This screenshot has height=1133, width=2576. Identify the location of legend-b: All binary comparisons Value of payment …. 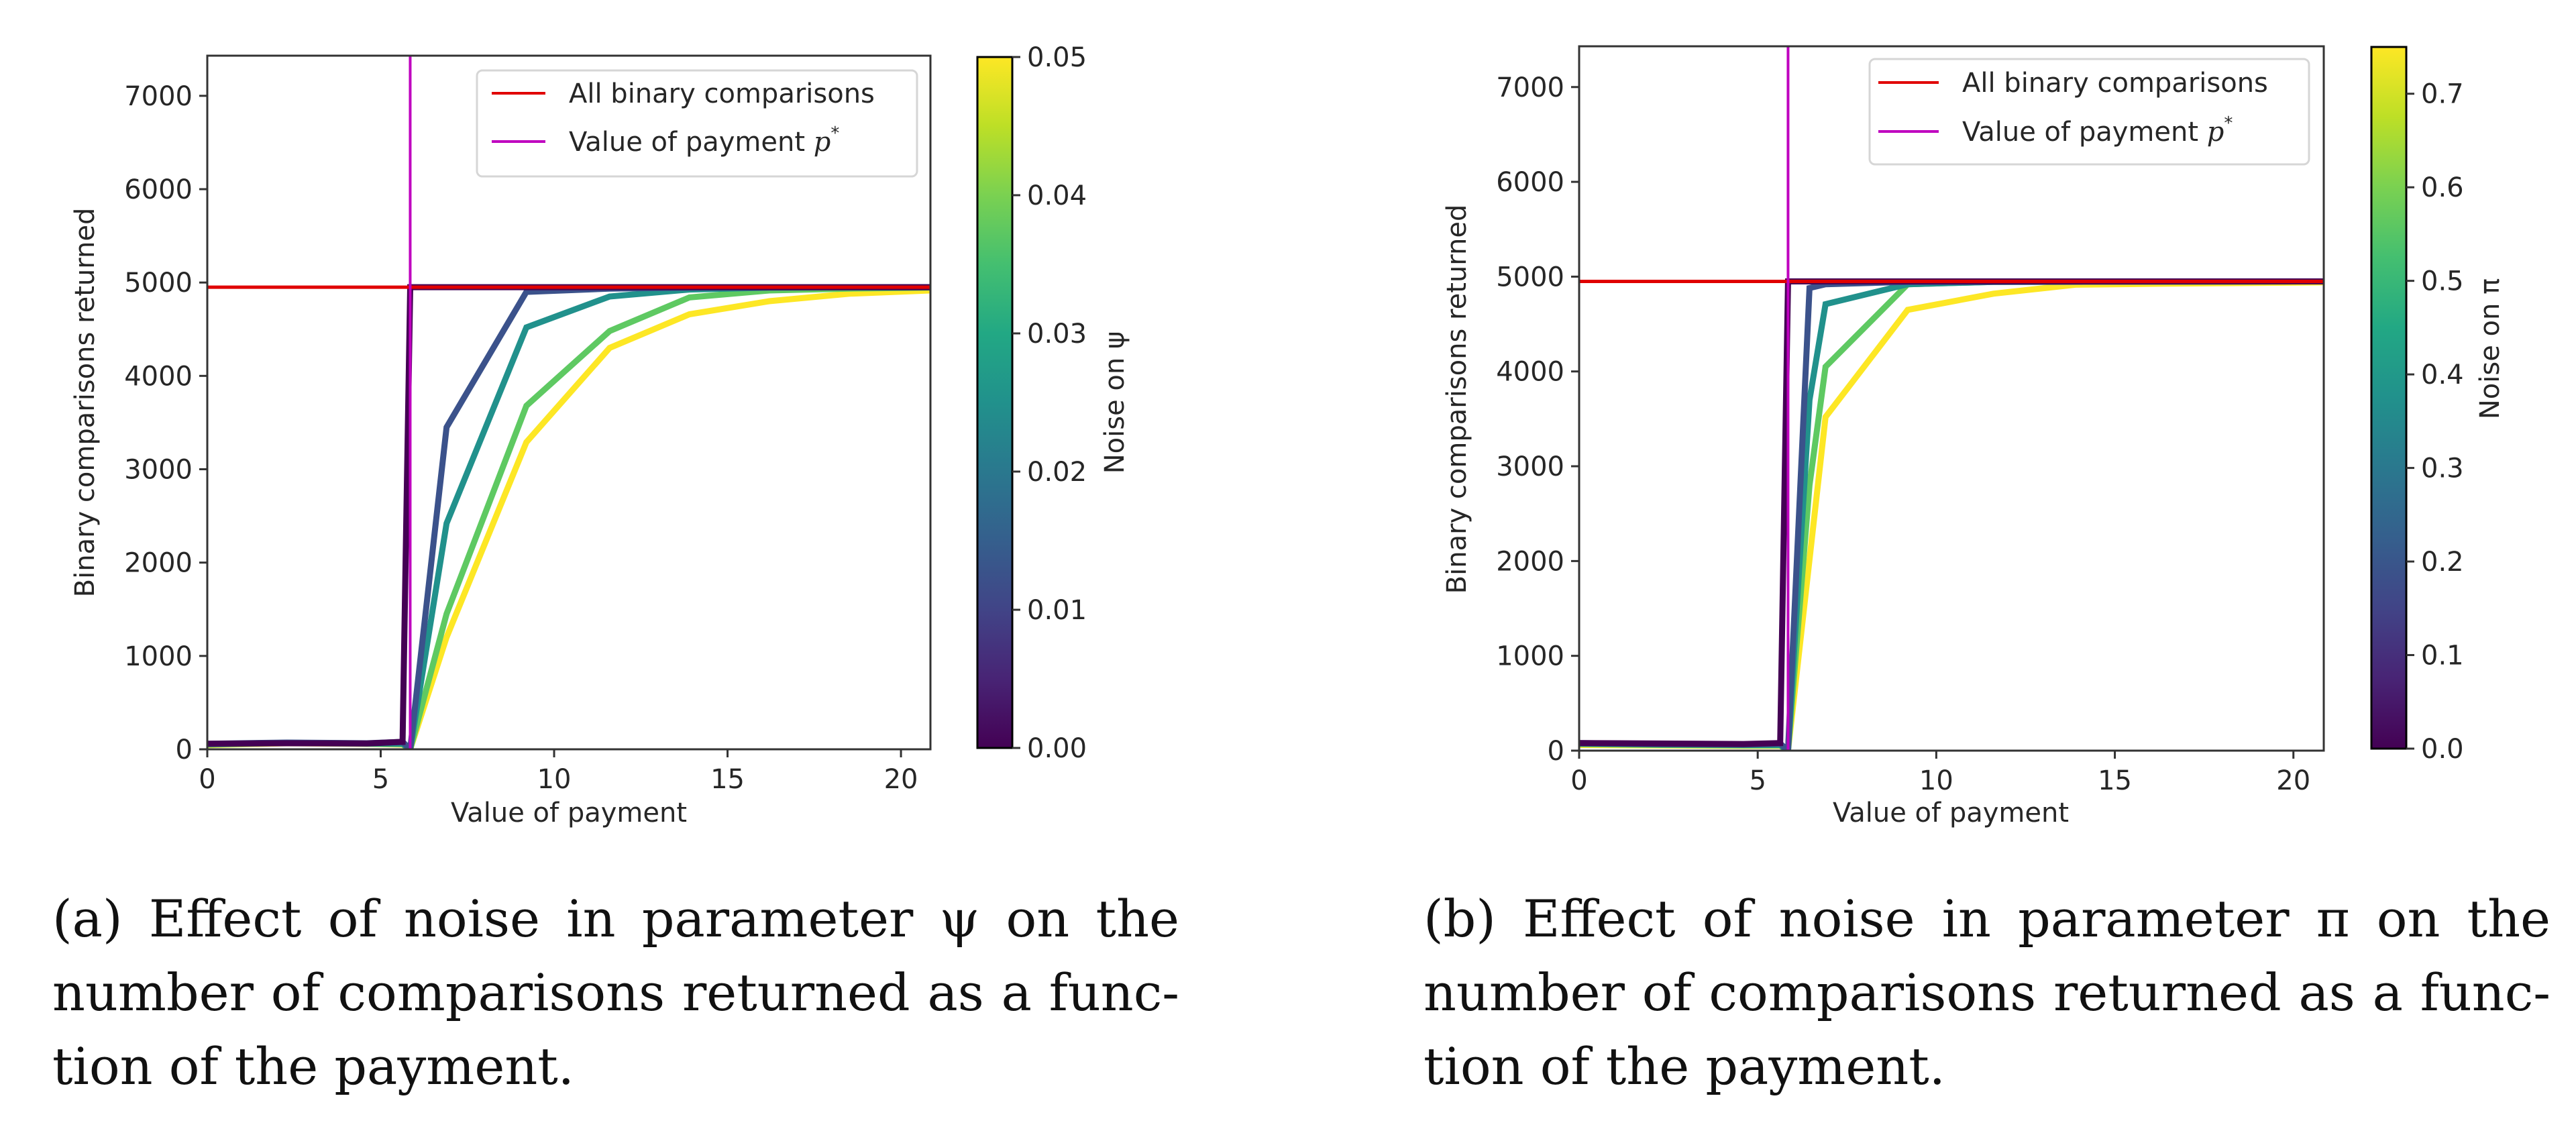
(2089, 112).